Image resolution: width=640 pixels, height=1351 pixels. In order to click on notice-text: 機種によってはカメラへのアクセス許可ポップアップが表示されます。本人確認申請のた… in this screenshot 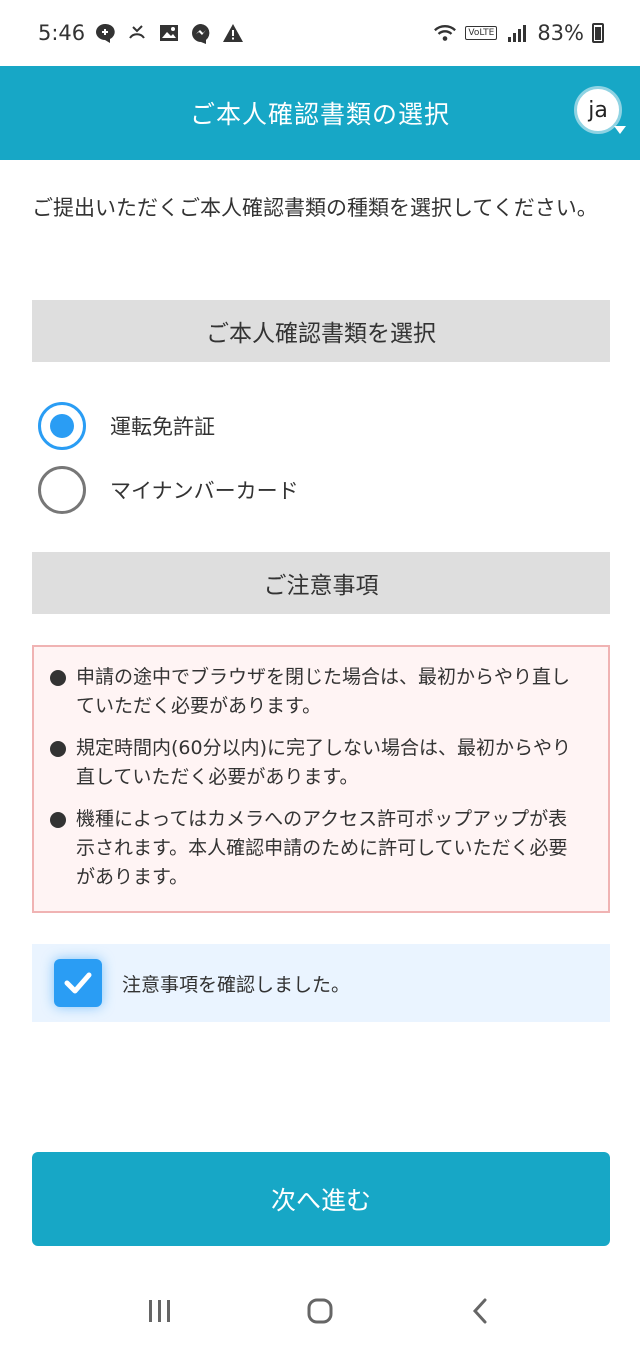, I will do `click(322, 848)`.